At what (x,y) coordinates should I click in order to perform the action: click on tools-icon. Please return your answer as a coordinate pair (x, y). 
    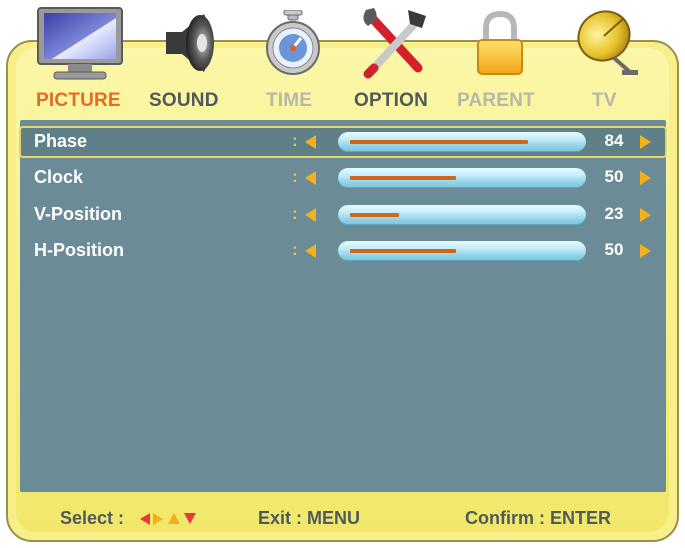
    Looking at the image, I should click on (396, 43).